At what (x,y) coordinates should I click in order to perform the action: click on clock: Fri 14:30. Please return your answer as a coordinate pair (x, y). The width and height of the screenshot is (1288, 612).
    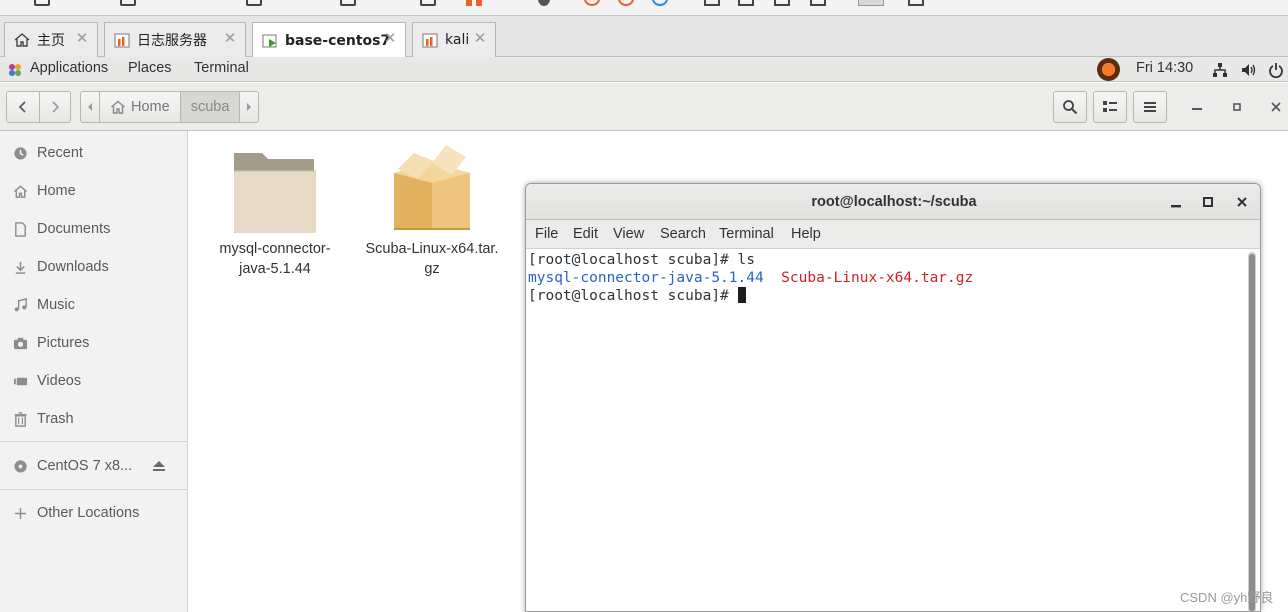
    Looking at the image, I should click on (1164, 68).